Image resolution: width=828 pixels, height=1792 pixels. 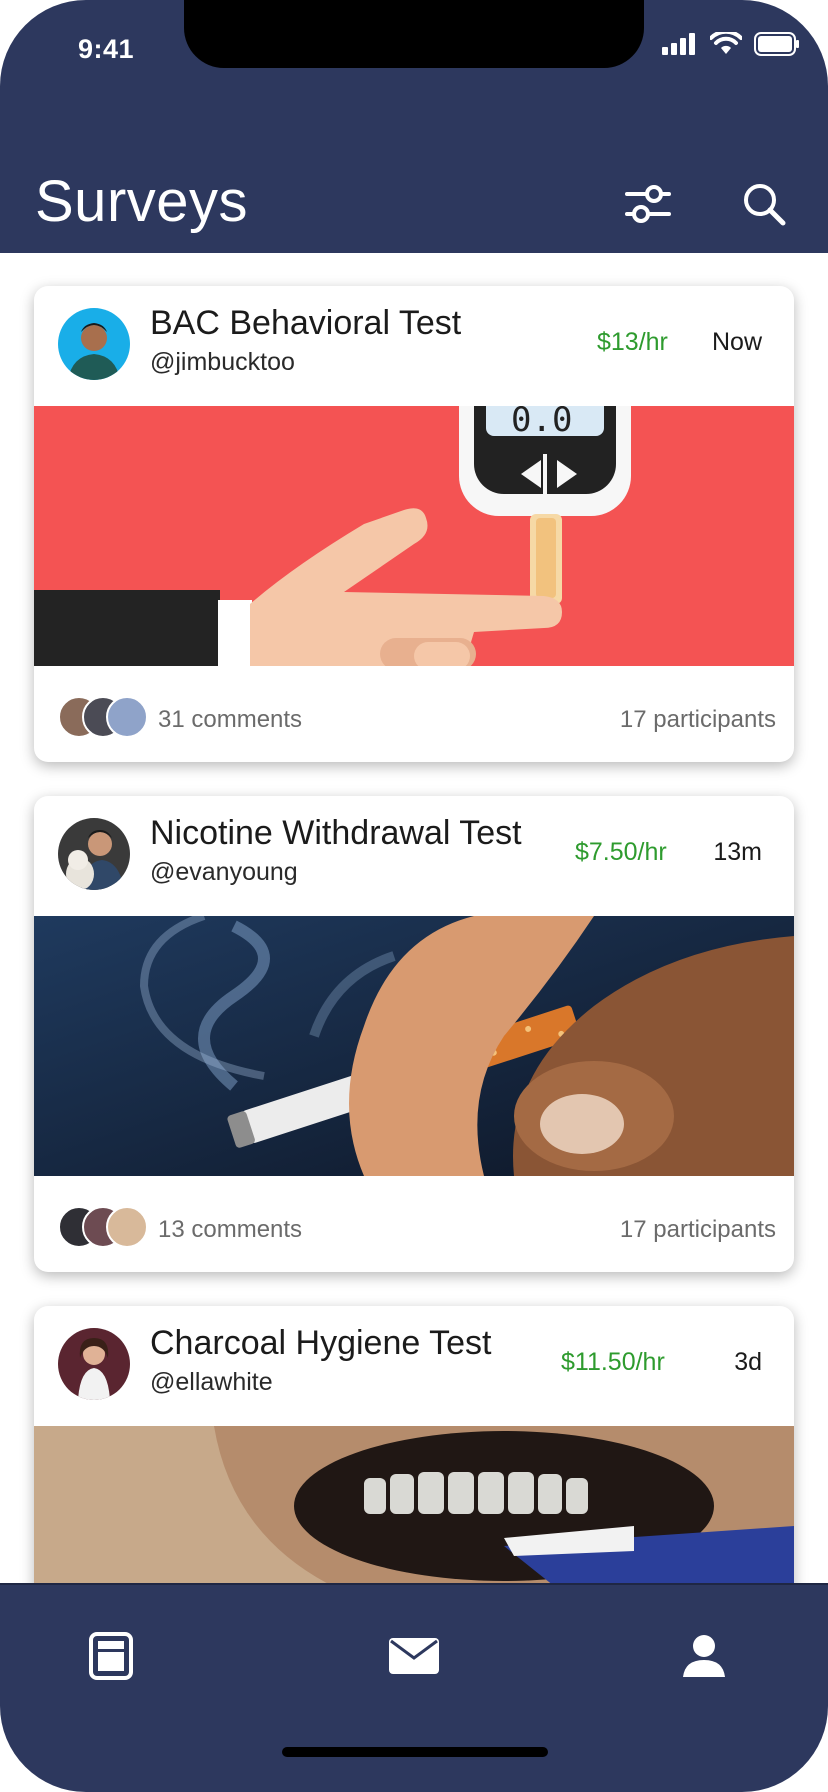 I want to click on posted-time: 3d, so click(x=748, y=1362).